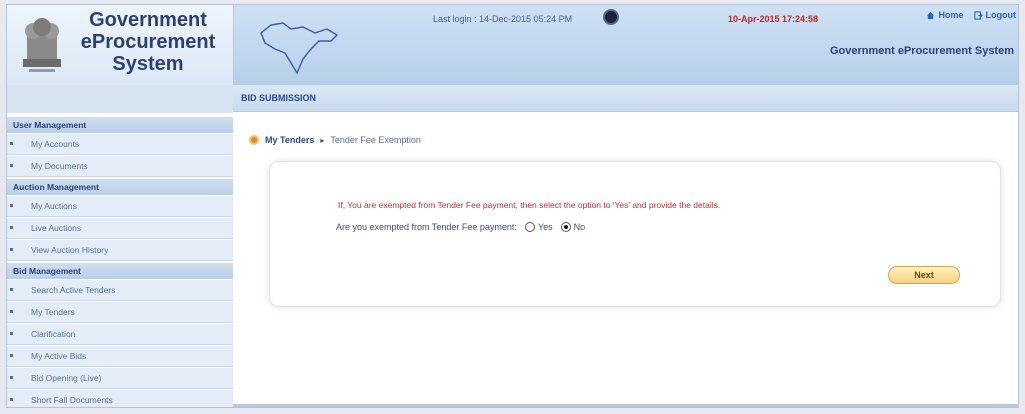 This screenshot has width=1025, height=414. Describe the element at coordinates (55, 144) in the screenshot. I see `sidebar-item-label: My Accounts` at that location.